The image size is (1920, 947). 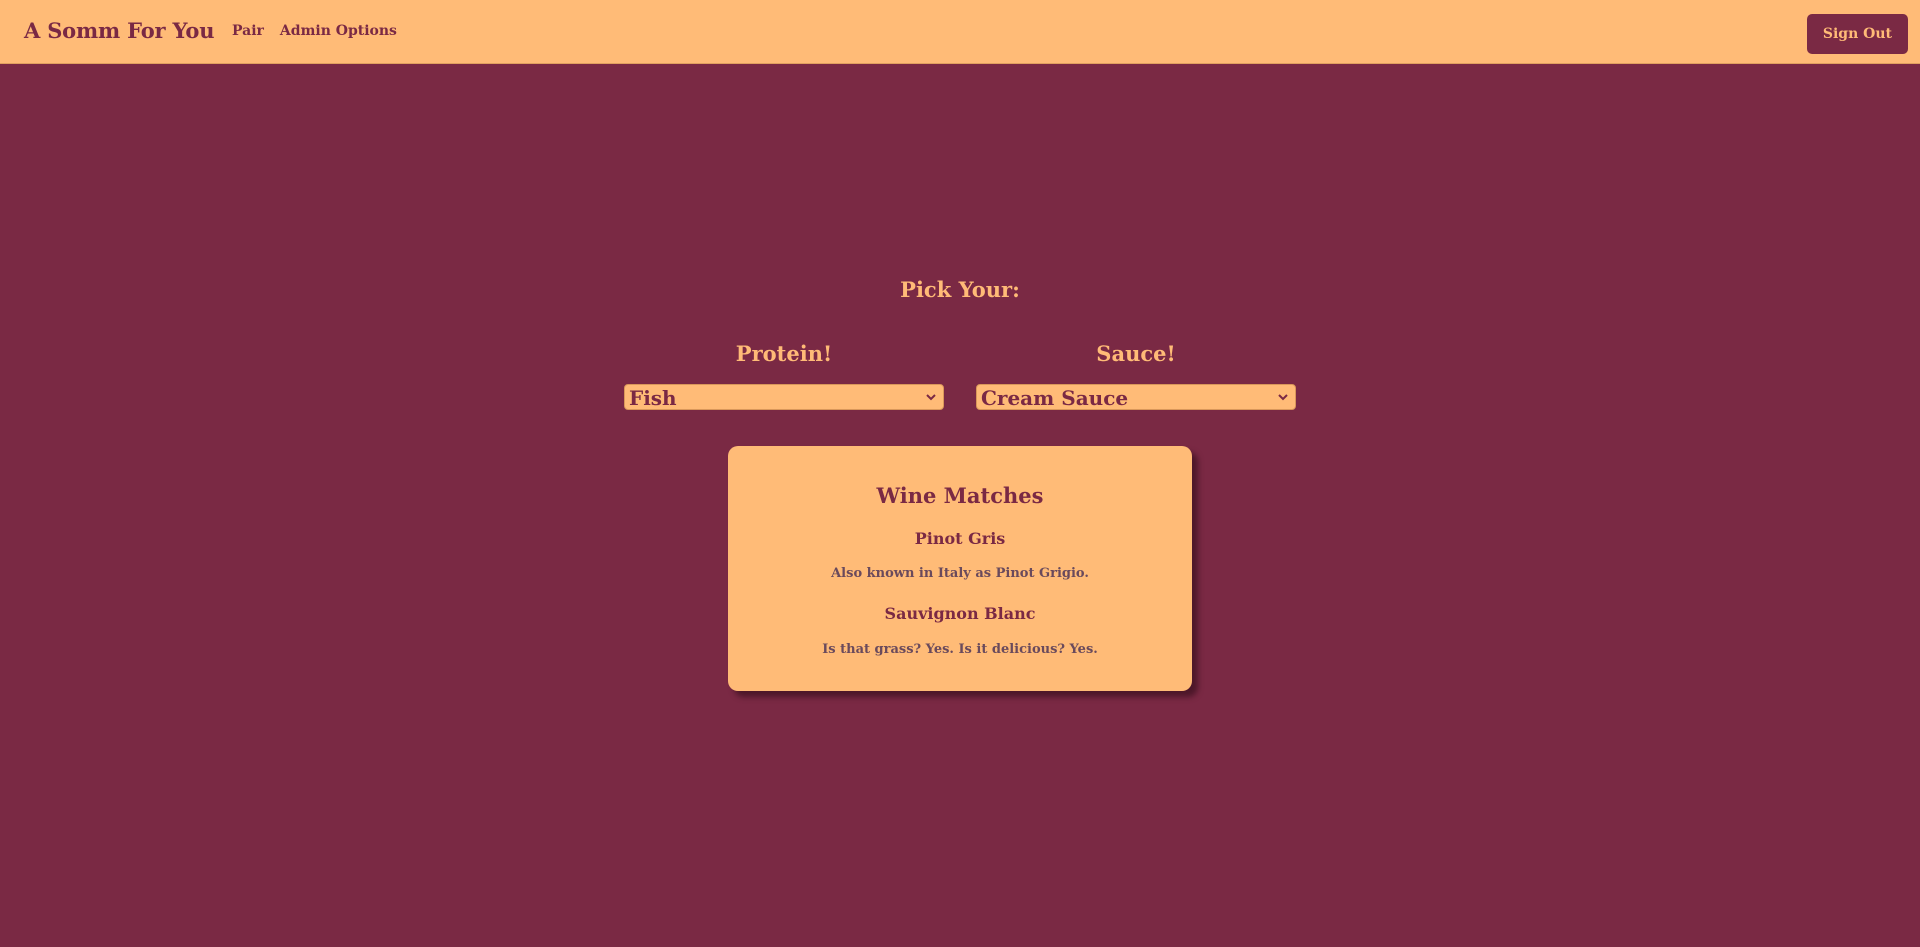 What do you see at coordinates (338, 31) in the screenshot?
I see `nav-link-admin-options: Admin Options` at bounding box center [338, 31].